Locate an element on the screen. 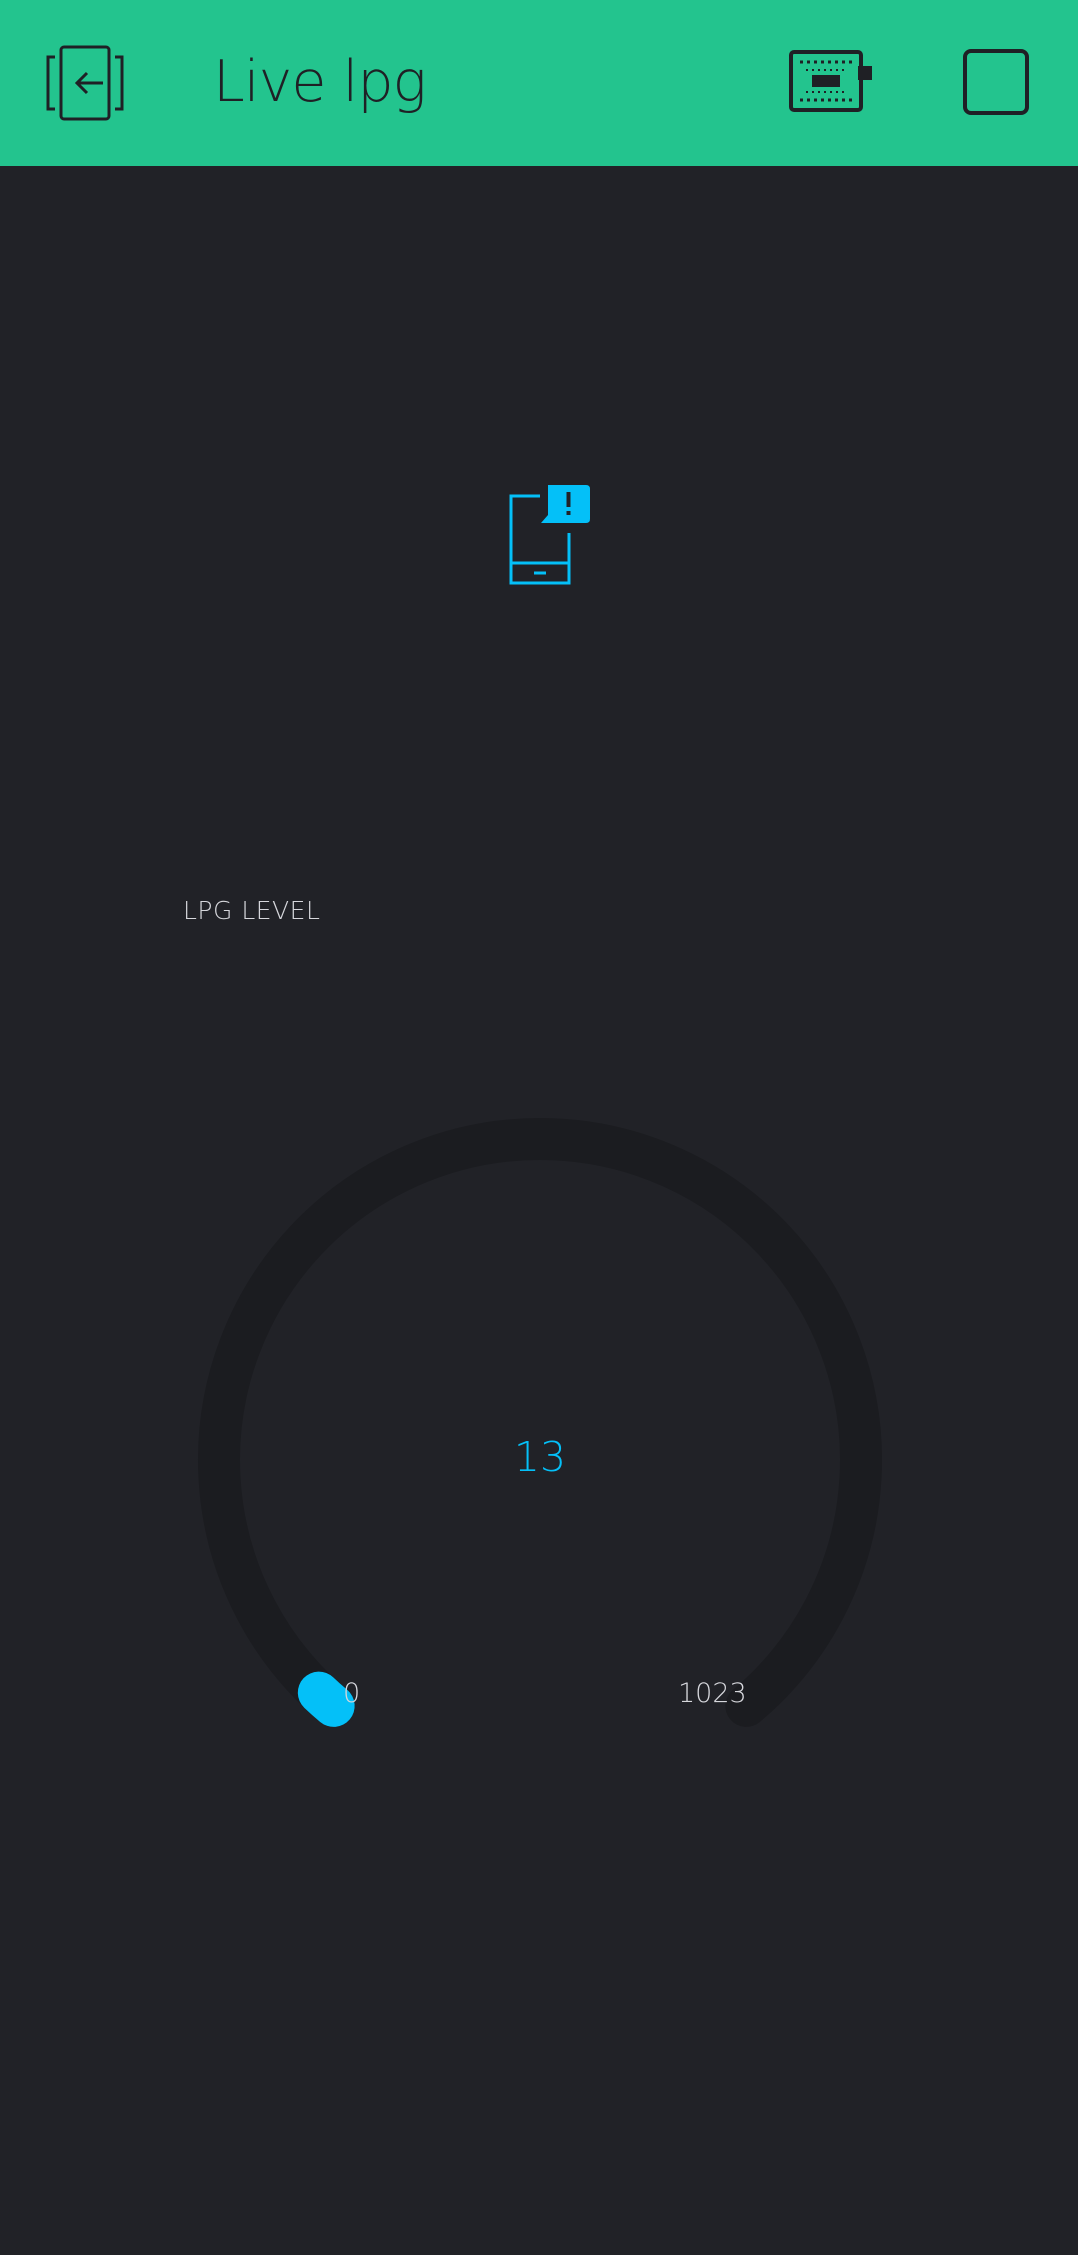  app-bar: Live lpg is located at coordinates (539, 83).